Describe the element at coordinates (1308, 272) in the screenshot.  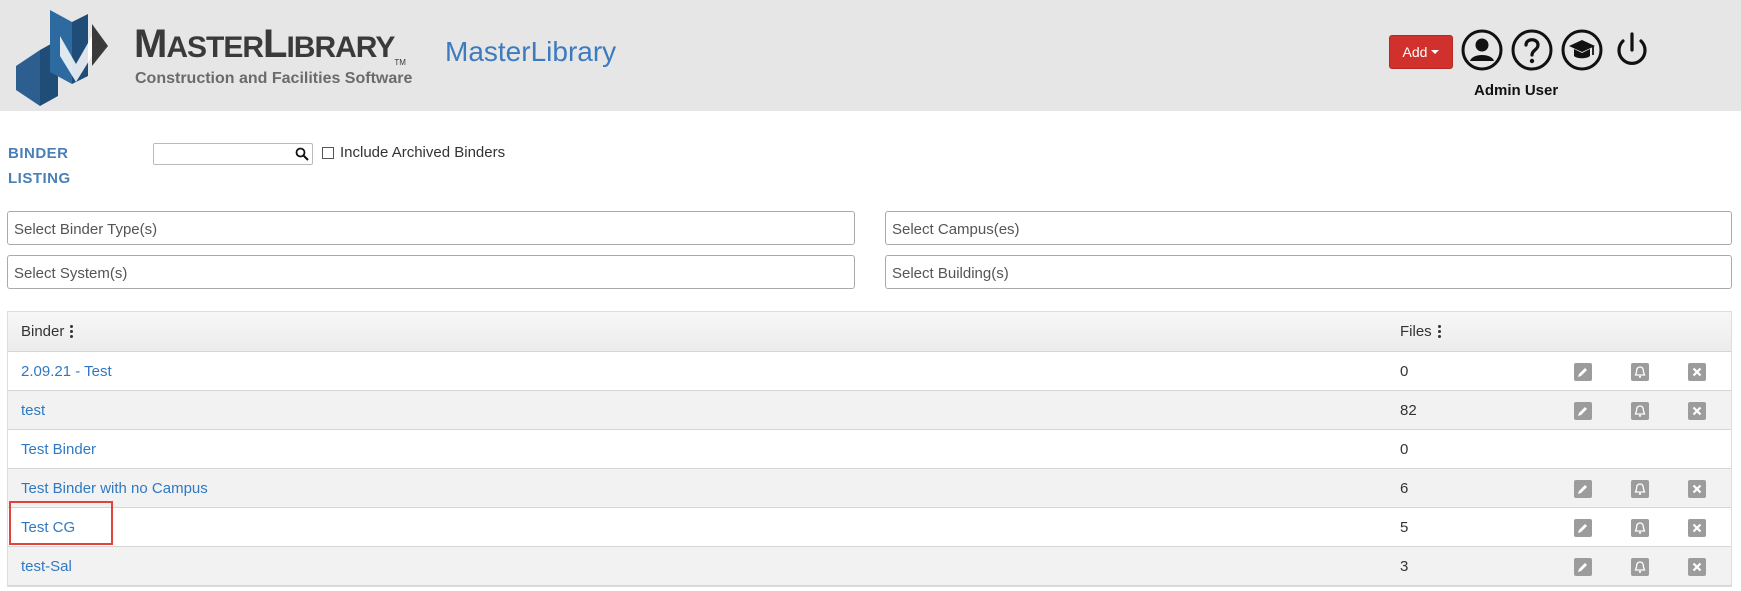
I see `building-select: Select Building(s)` at that location.